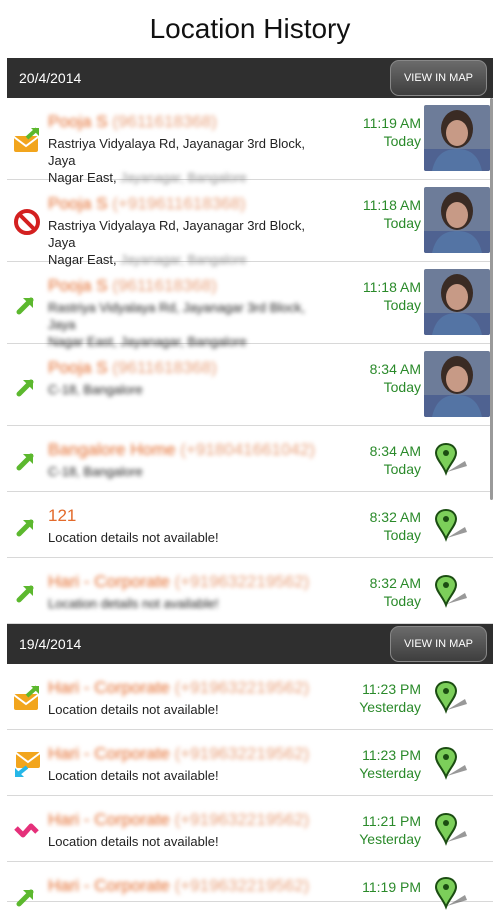 Image resolution: width=500 pixels, height=915 pixels. What do you see at coordinates (250, 78) in the screenshot?
I see `section-header: 20/4/2014 VIEW IN MAP` at bounding box center [250, 78].